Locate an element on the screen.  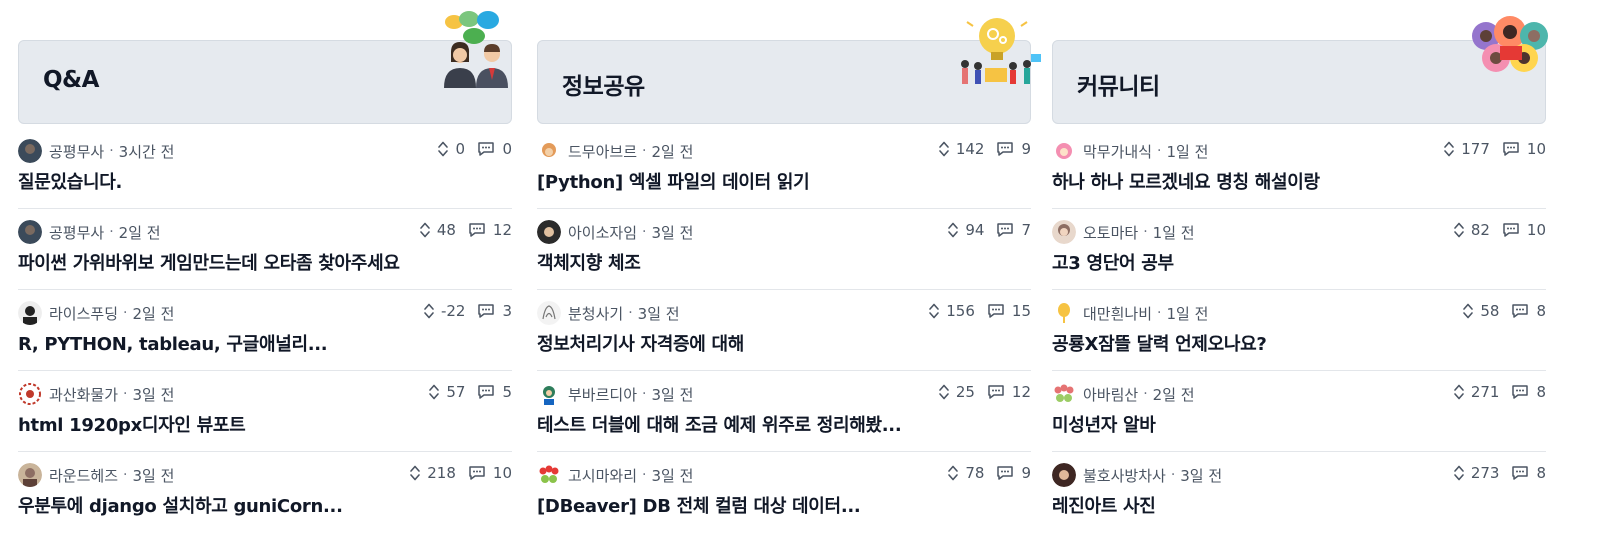
post-title: 질문있습니다. is located at coordinates (70, 181).